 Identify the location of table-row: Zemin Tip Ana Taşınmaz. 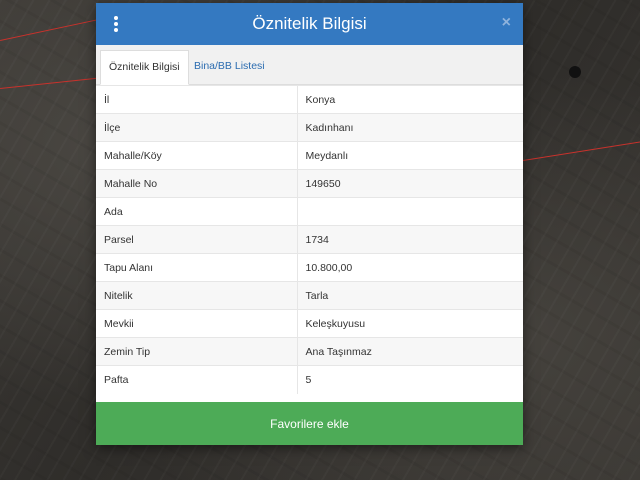
(309, 351).